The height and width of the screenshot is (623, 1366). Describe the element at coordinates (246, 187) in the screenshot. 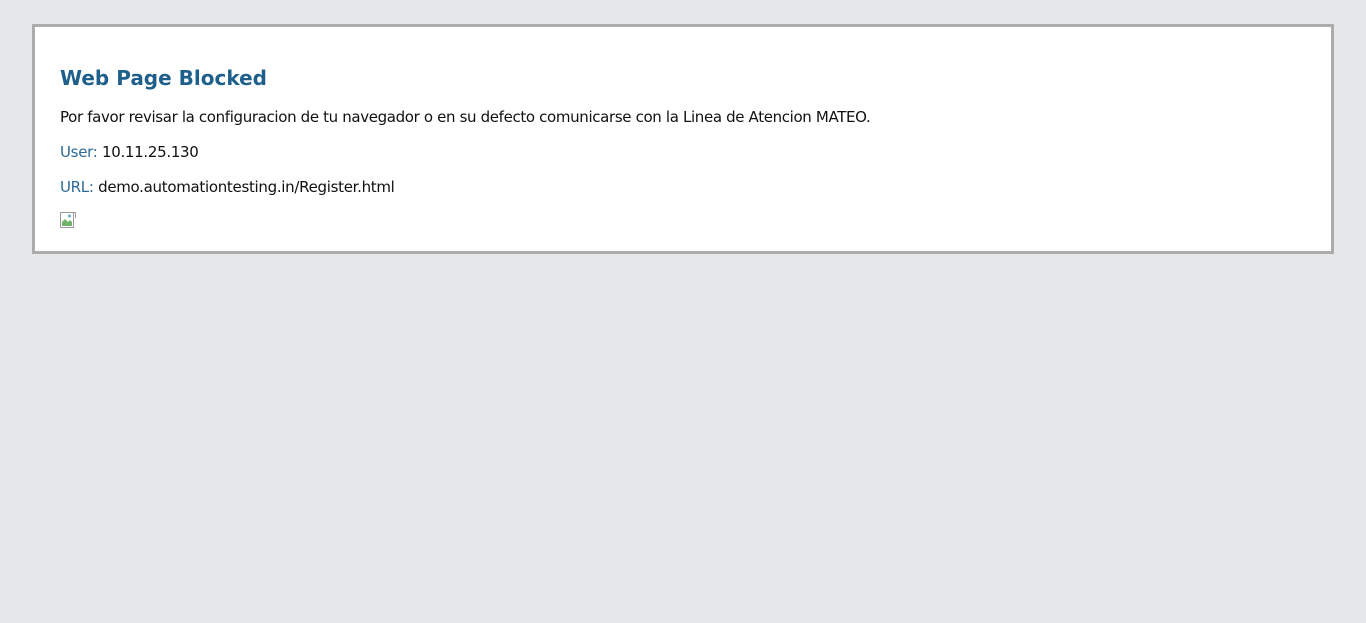

I see `url-value: demo.automationtesting.in/Register.html` at that location.